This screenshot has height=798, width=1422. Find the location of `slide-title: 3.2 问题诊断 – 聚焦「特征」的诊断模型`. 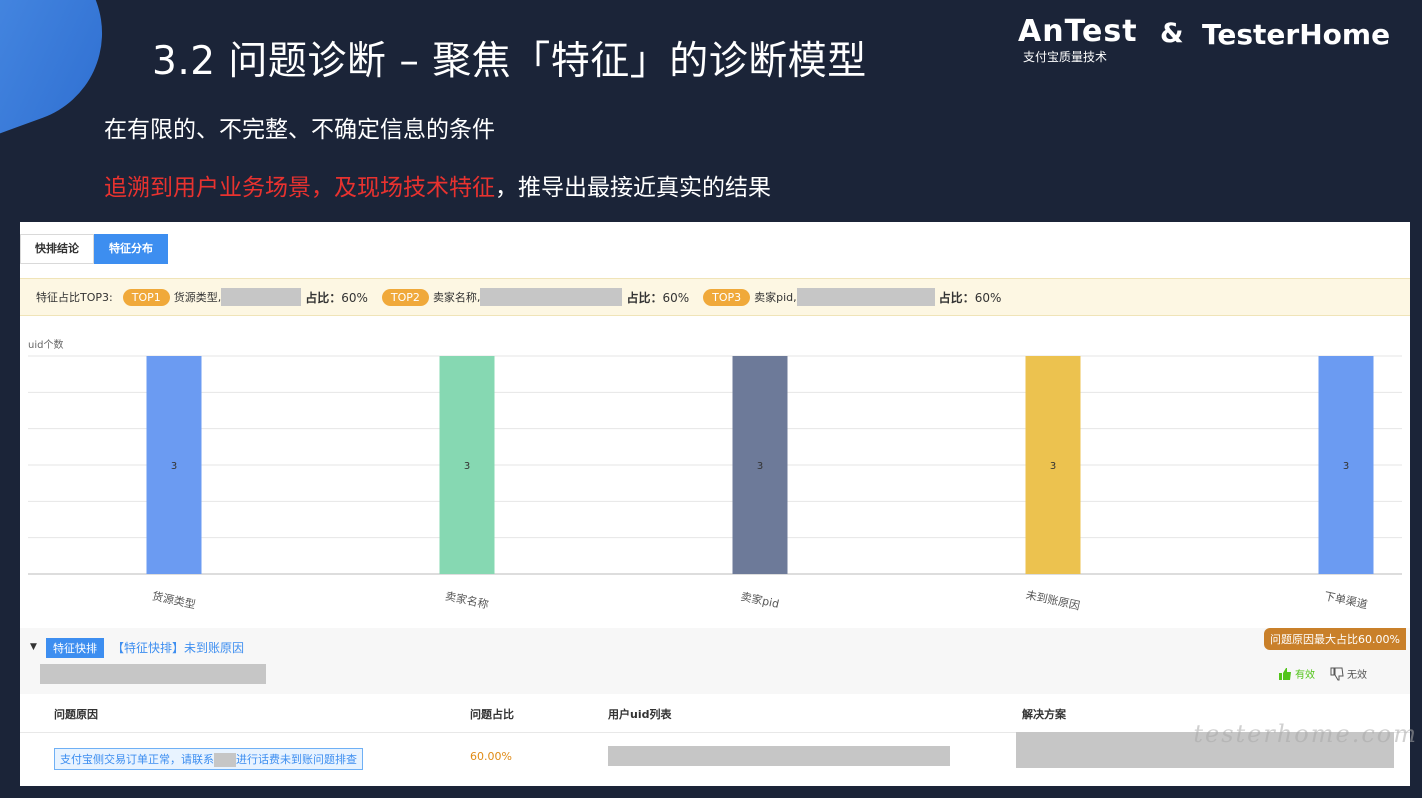

slide-title: 3.2 问题诊断 – 聚焦「特征」的诊断模型 is located at coordinates (509, 61).